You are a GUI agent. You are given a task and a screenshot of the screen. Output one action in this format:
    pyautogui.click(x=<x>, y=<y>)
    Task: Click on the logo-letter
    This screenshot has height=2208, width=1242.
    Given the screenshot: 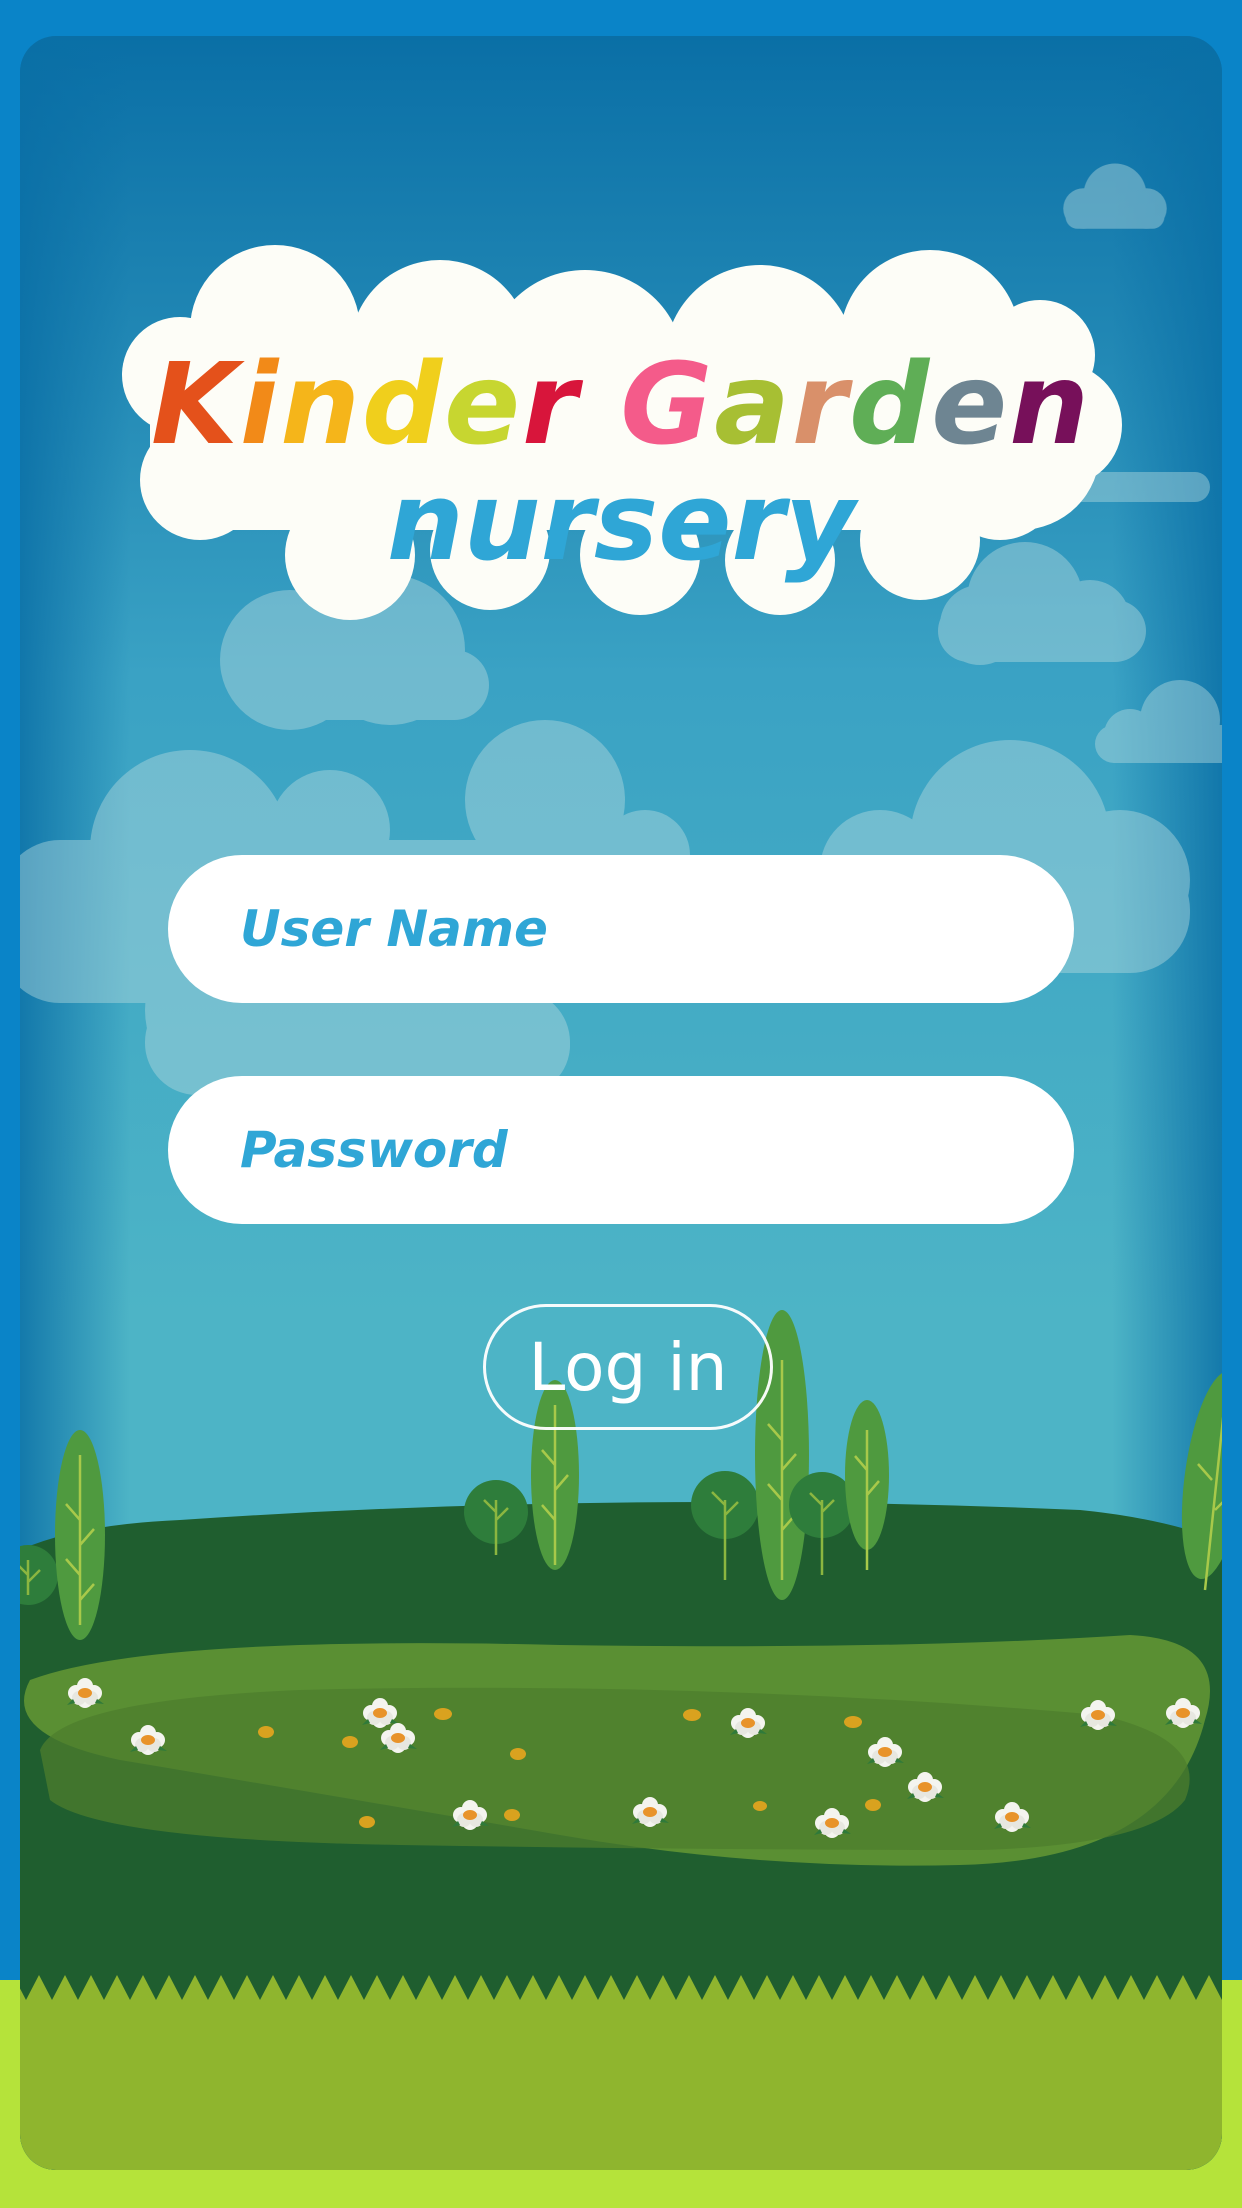 What is the action you would take?
    pyautogui.click(x=599, y=405)
    